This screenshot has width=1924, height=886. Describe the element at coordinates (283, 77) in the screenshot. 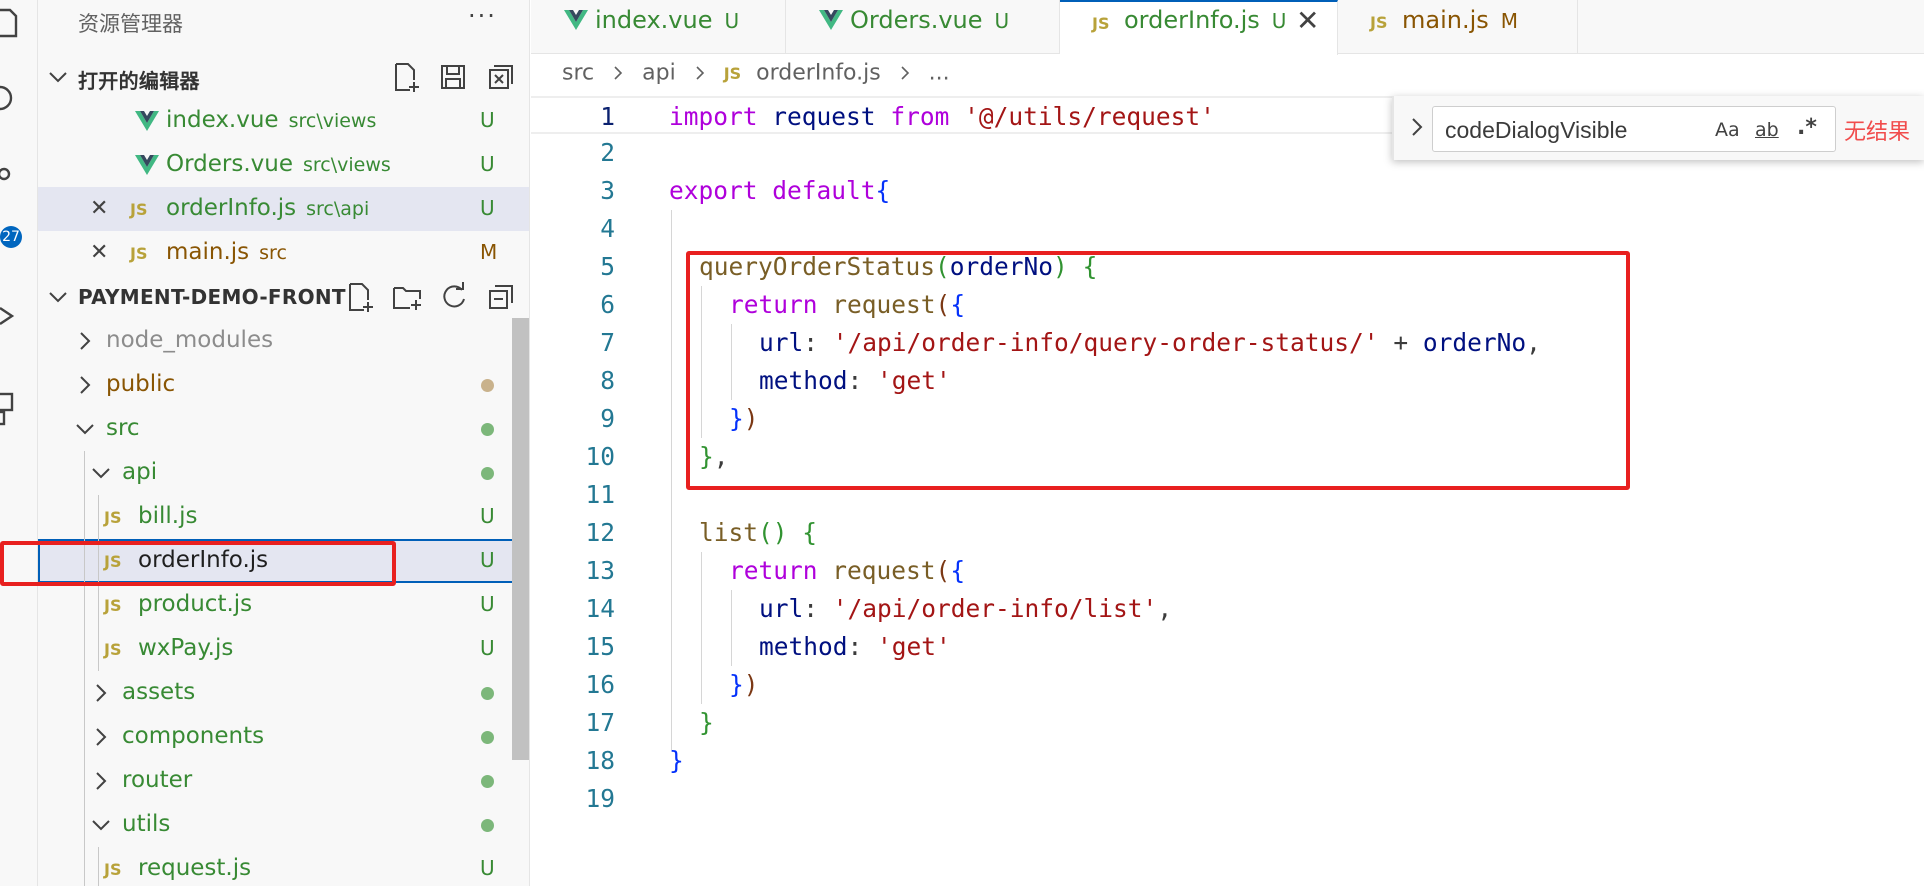

I see `open-editors-header: 打开的编辑器` at that location.